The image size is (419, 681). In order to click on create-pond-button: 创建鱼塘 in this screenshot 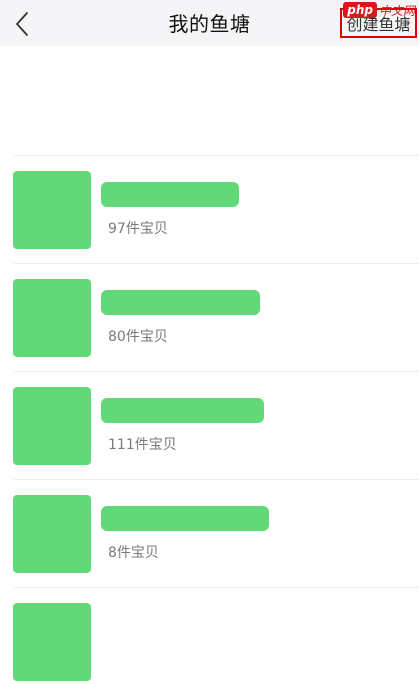, I will do `click(378, 23)`.